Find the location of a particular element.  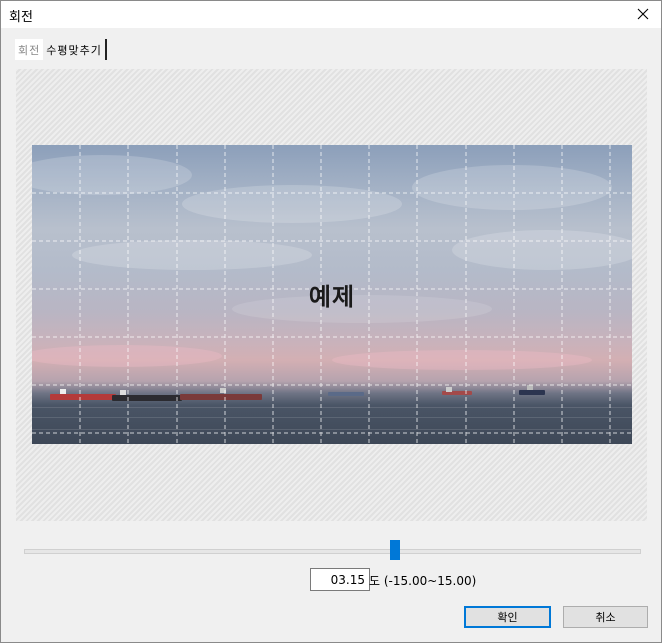

cancel-button-label: 취소 is located at coordinates (605, 617).